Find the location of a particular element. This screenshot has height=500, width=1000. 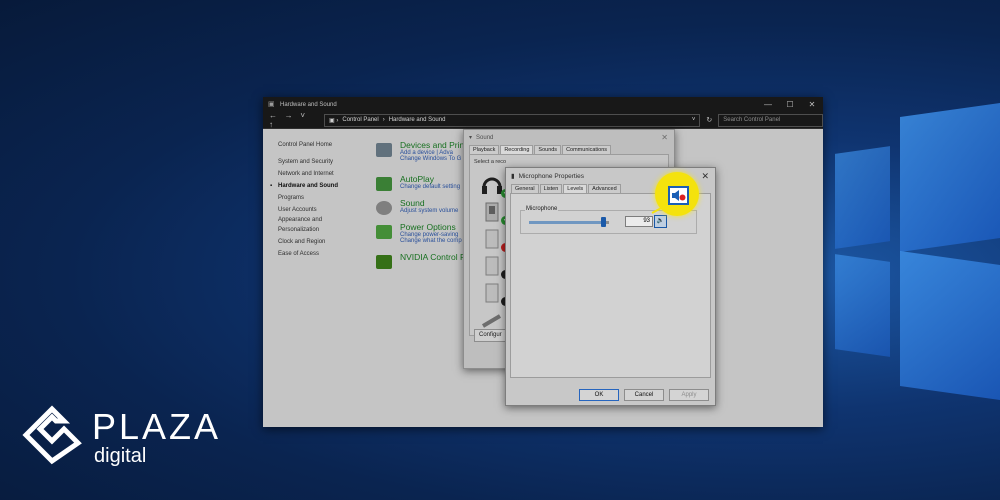

category-title: AutoPlay is located at coordinates (435, 179).